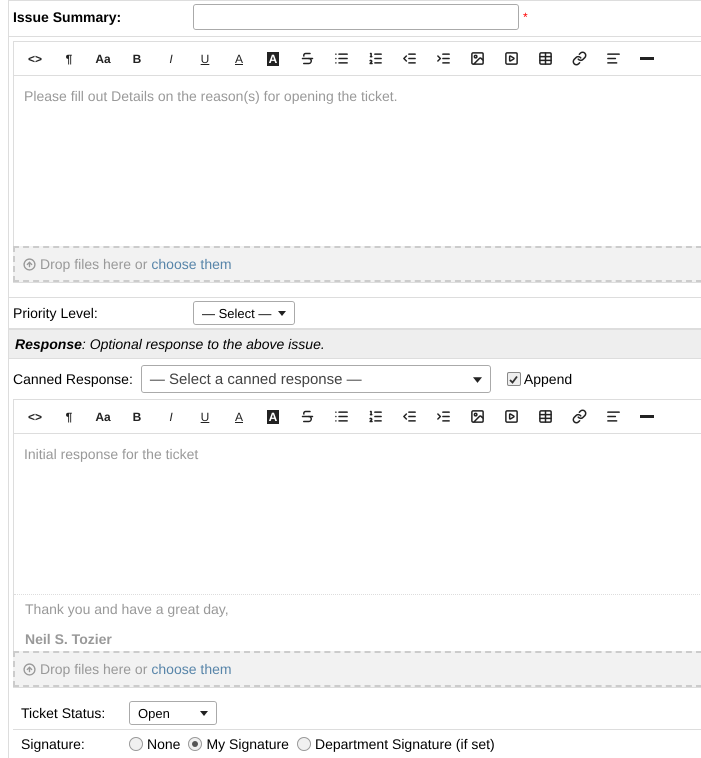 The image size is (701, 758). Describe the element at coordinates (244, 313) in the screenshot. I see `priority-select: — Select —` at that location.